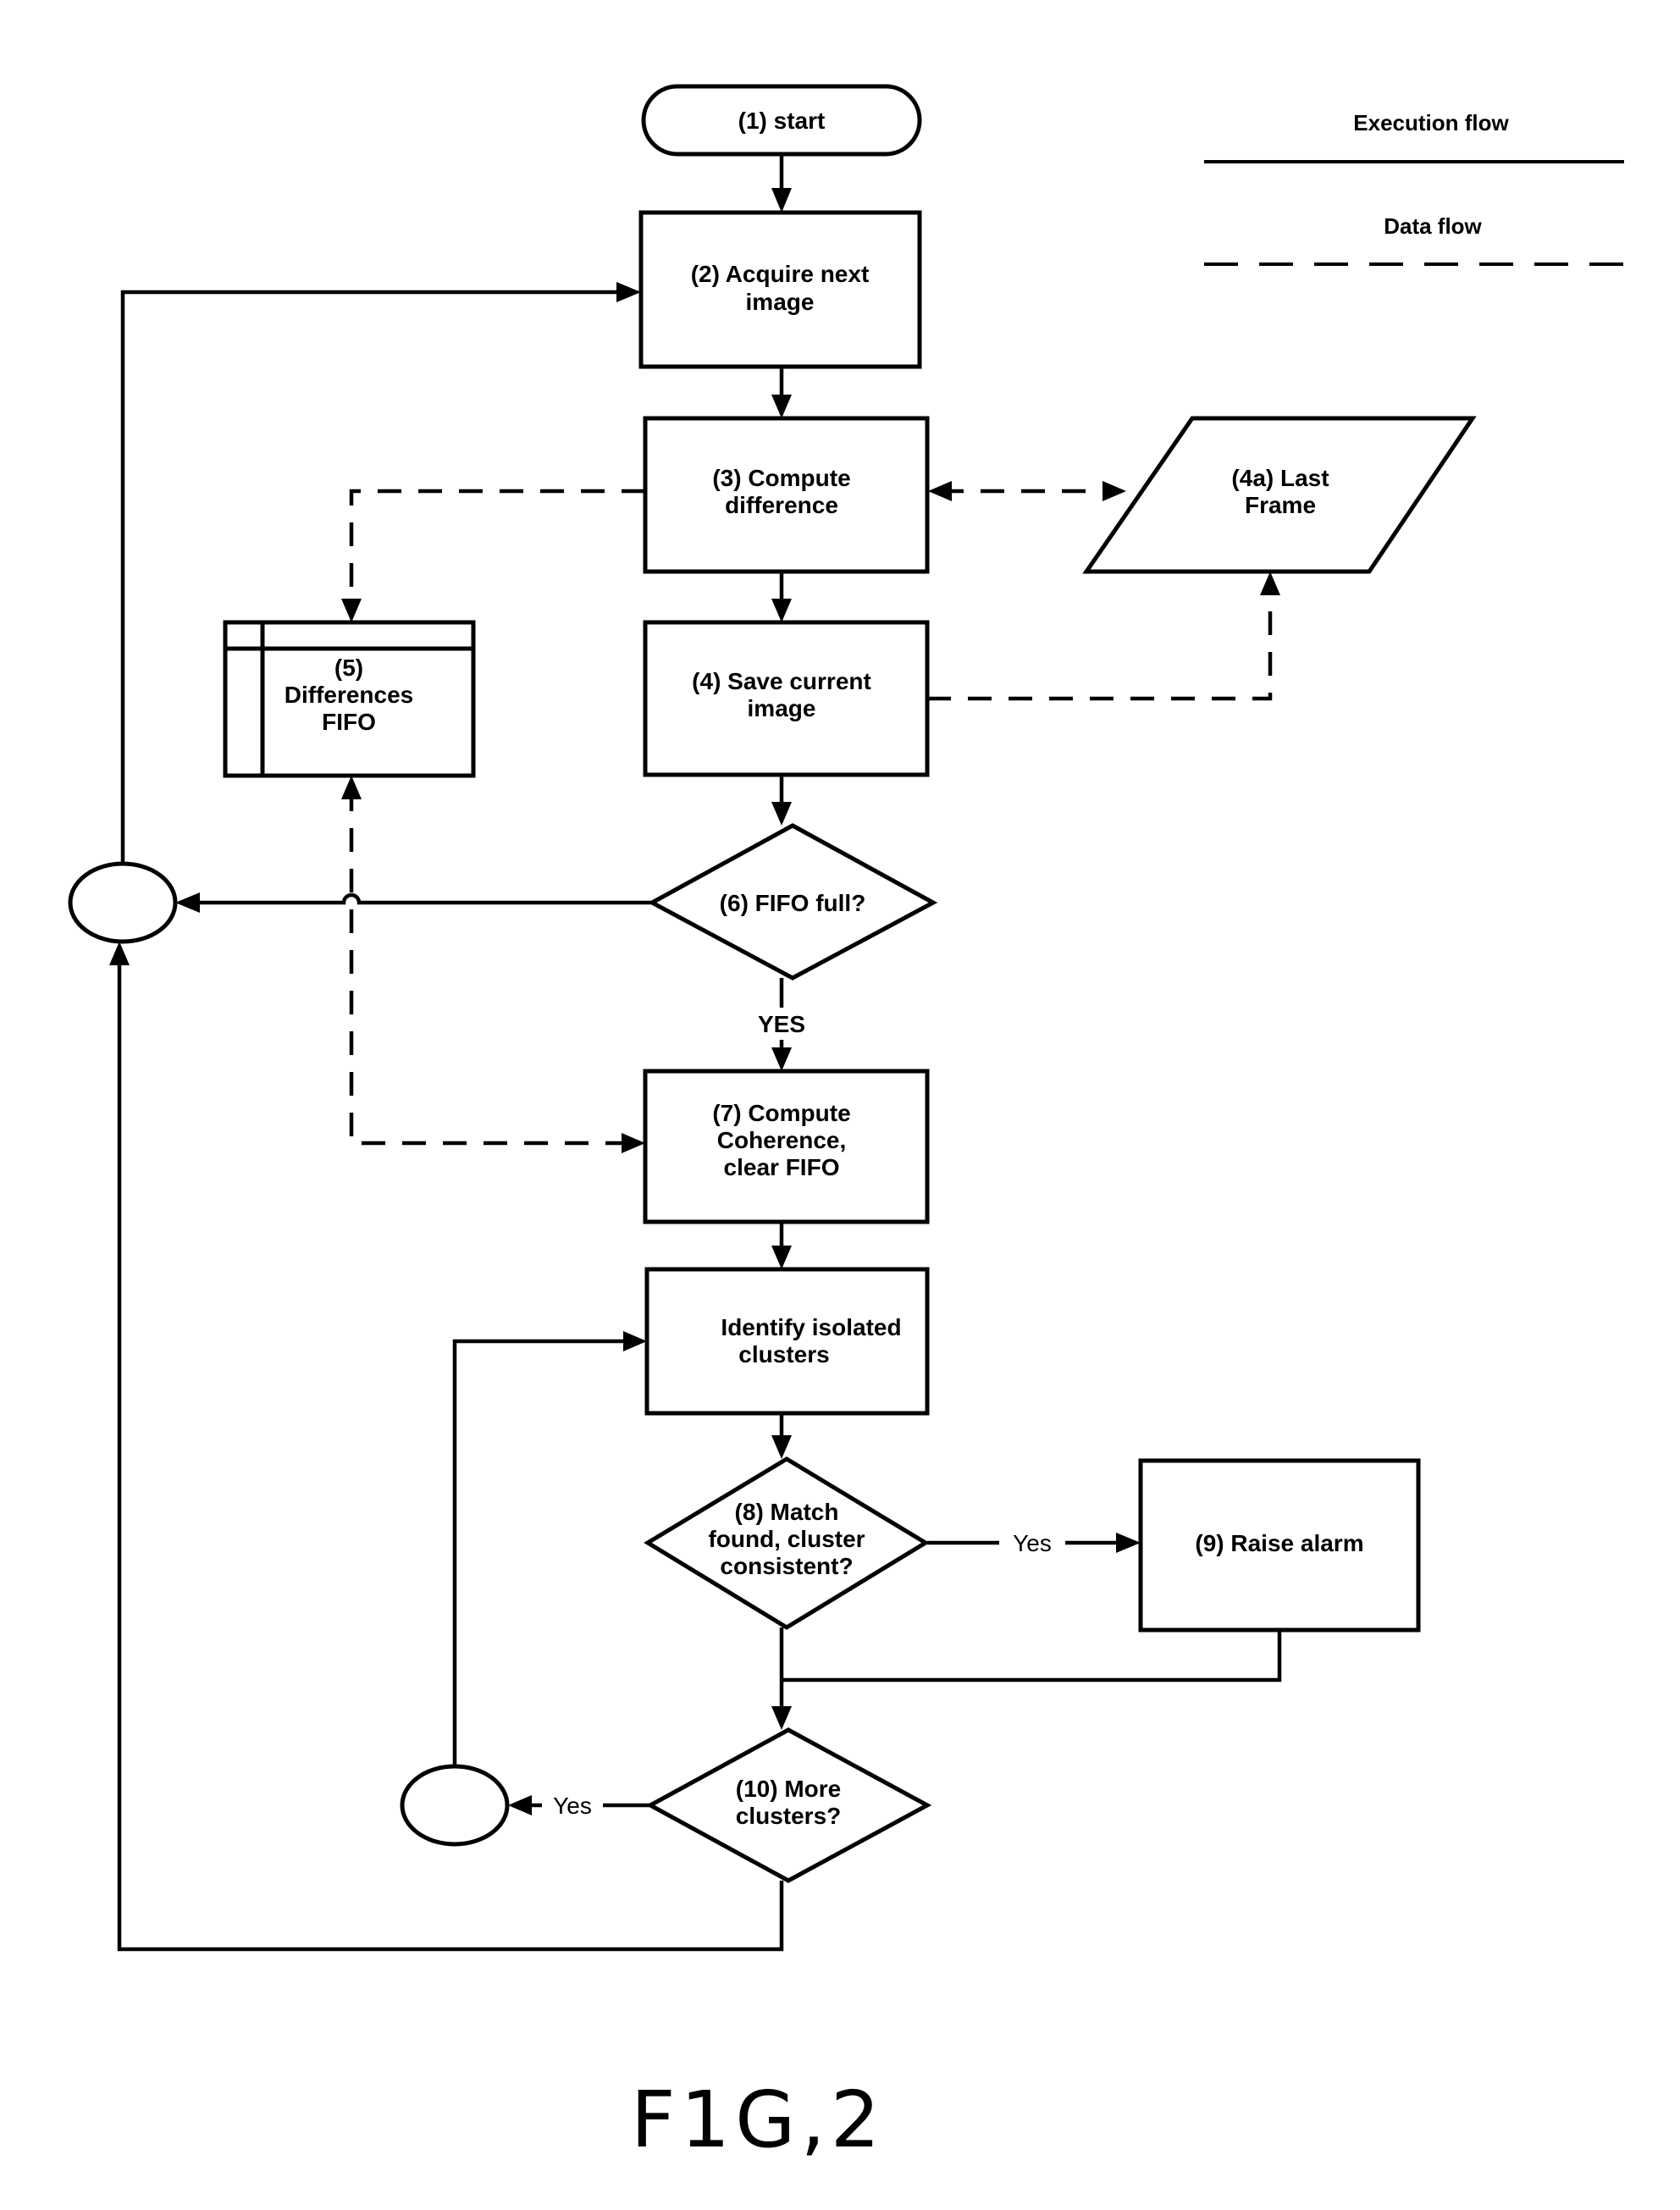 The width and height of the screenshot is (1680, 2210). What do you see at coordinates (349, 722) in the screenshot?
I see `node-fifo-label-3: FIFO` at bounding box center [349, 722].